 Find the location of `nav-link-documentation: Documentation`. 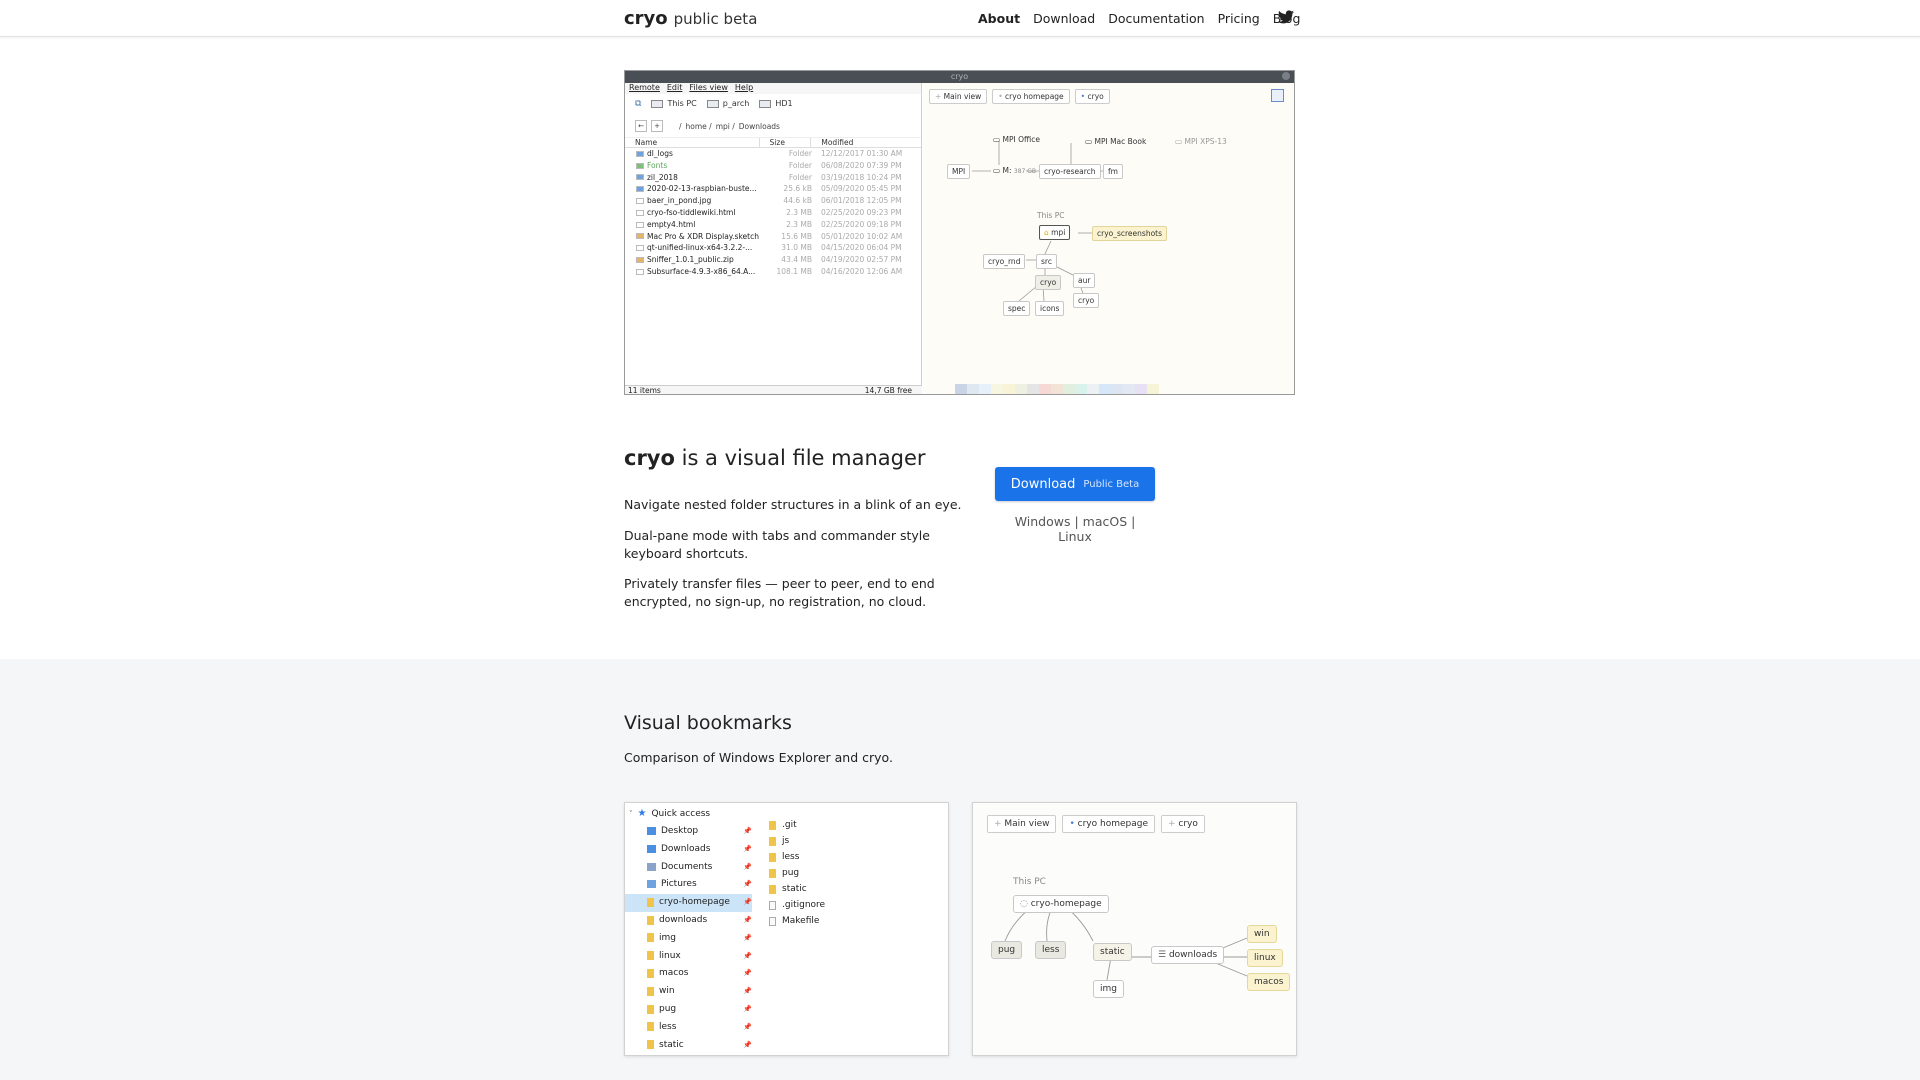

nav-link-documentation: Documentation is located at coordinates (1156, 18).